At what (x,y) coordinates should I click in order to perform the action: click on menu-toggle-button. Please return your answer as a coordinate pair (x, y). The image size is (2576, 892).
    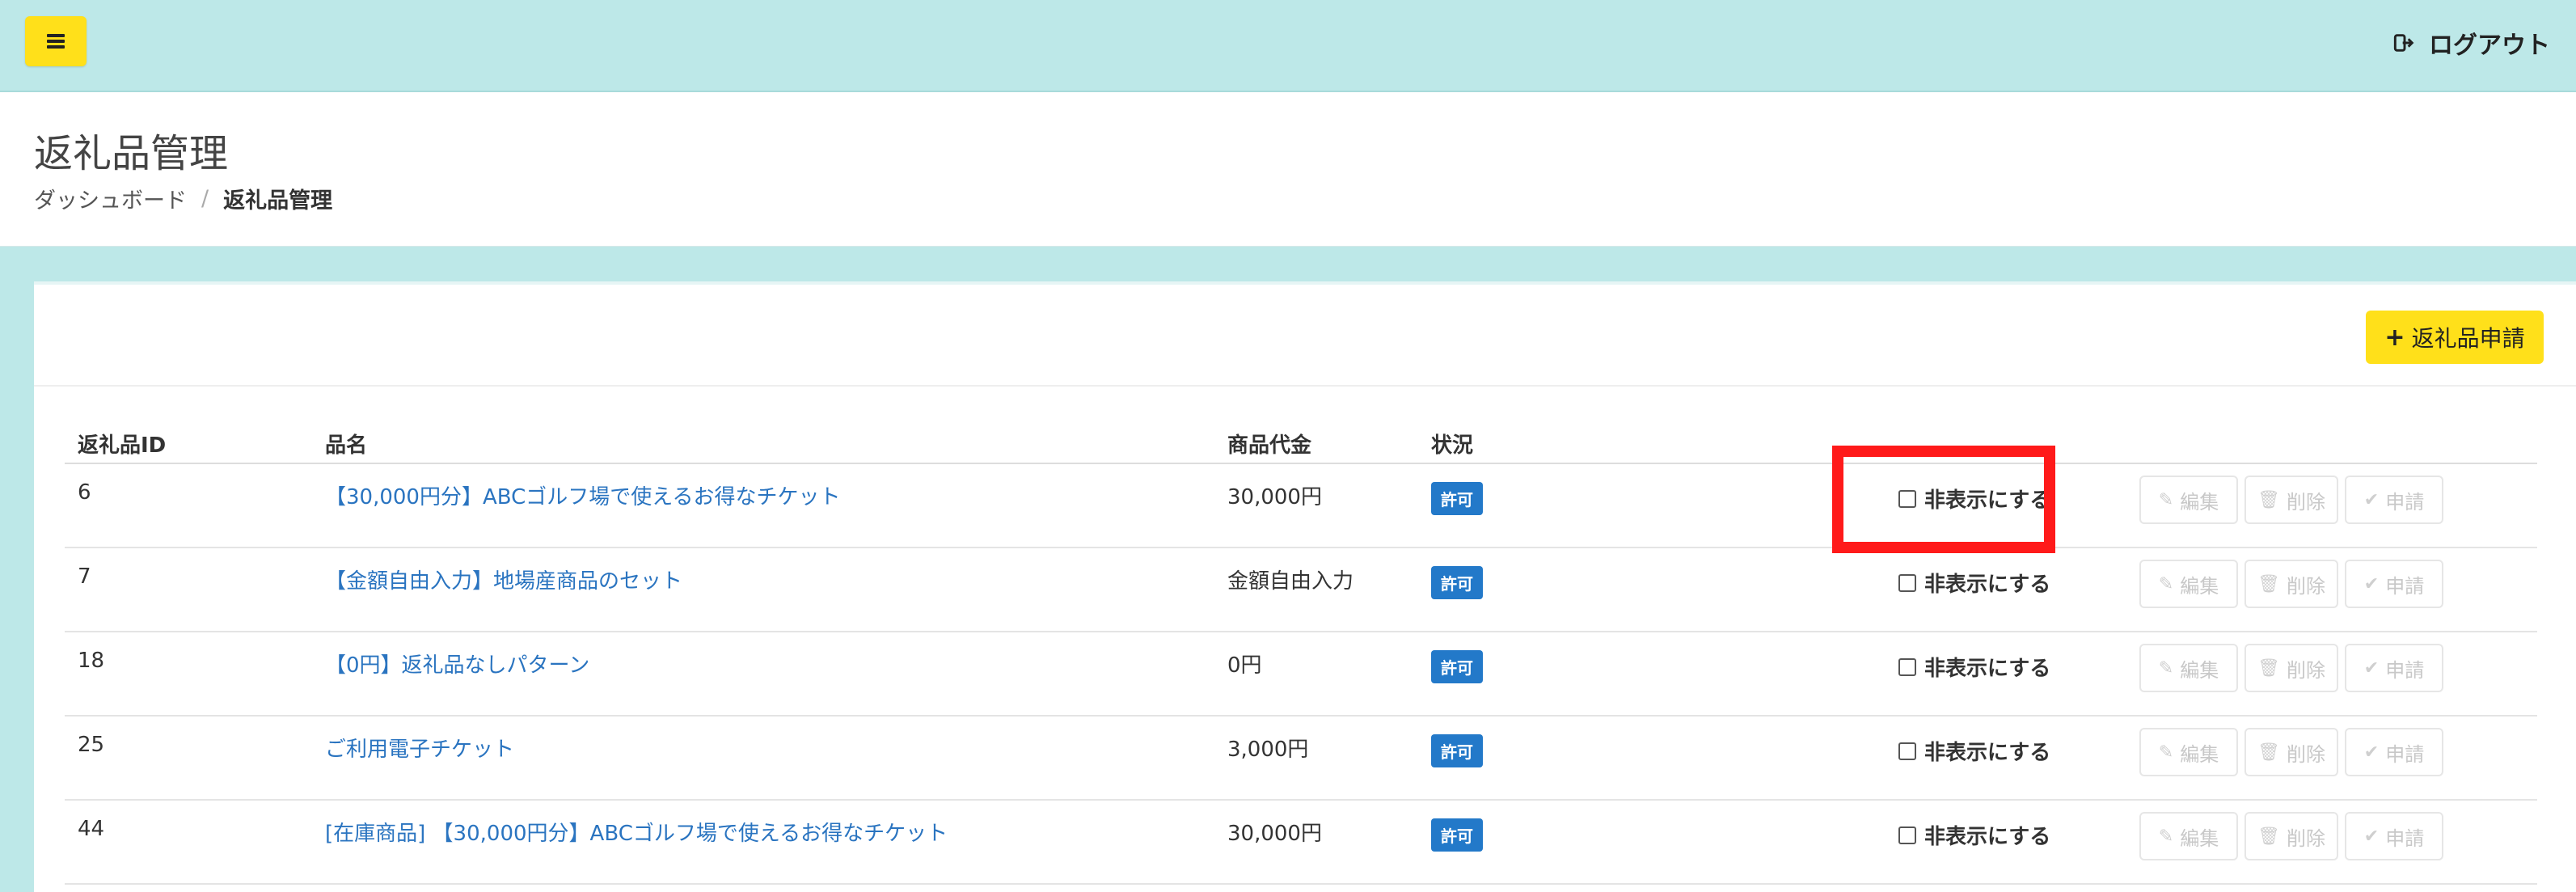
    Looking at the image, I should click on (56, 41).